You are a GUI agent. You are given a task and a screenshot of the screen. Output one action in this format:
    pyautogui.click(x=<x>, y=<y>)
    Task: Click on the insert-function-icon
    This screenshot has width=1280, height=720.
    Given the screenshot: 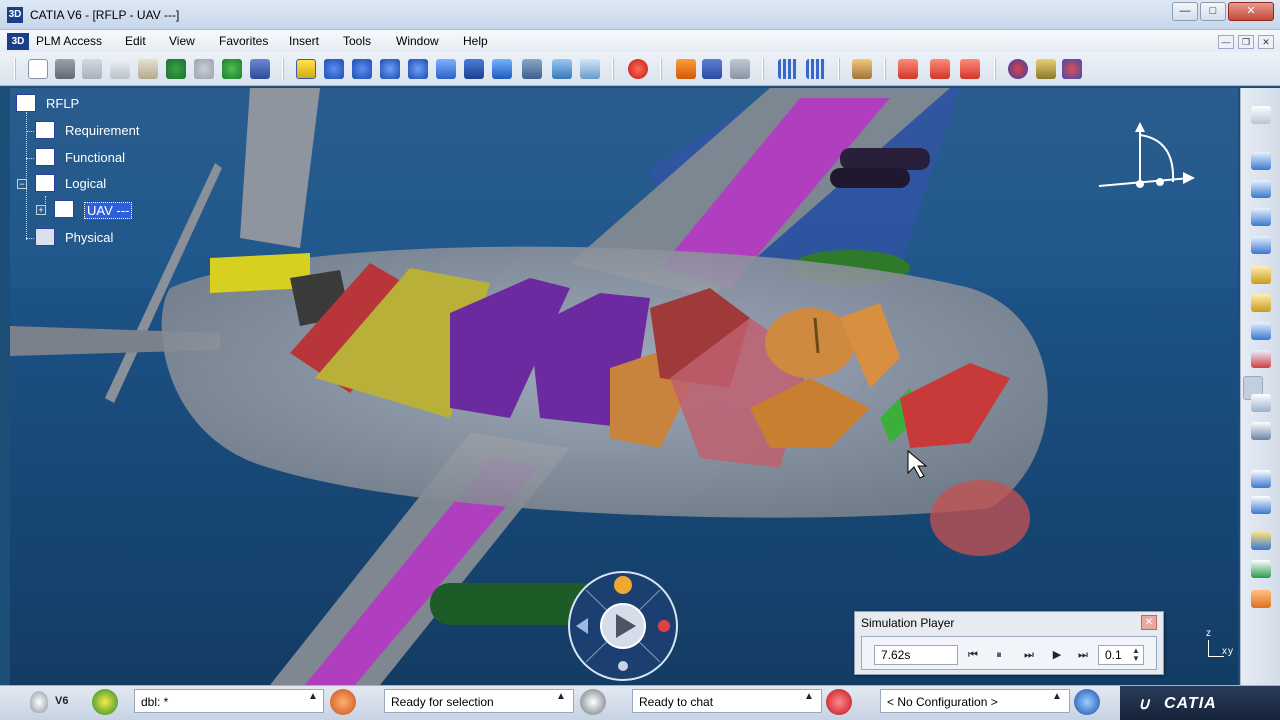 What is the action you would take?
    pyautogui.click(x=1261, y=161)
    